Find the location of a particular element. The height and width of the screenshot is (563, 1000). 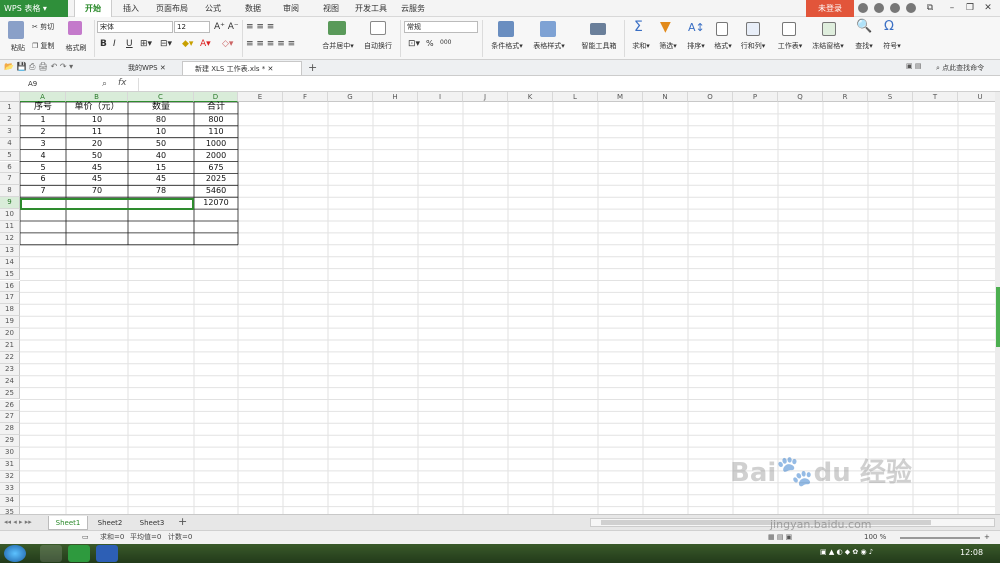

minimize-button: – is located at coordinates (952, 8).